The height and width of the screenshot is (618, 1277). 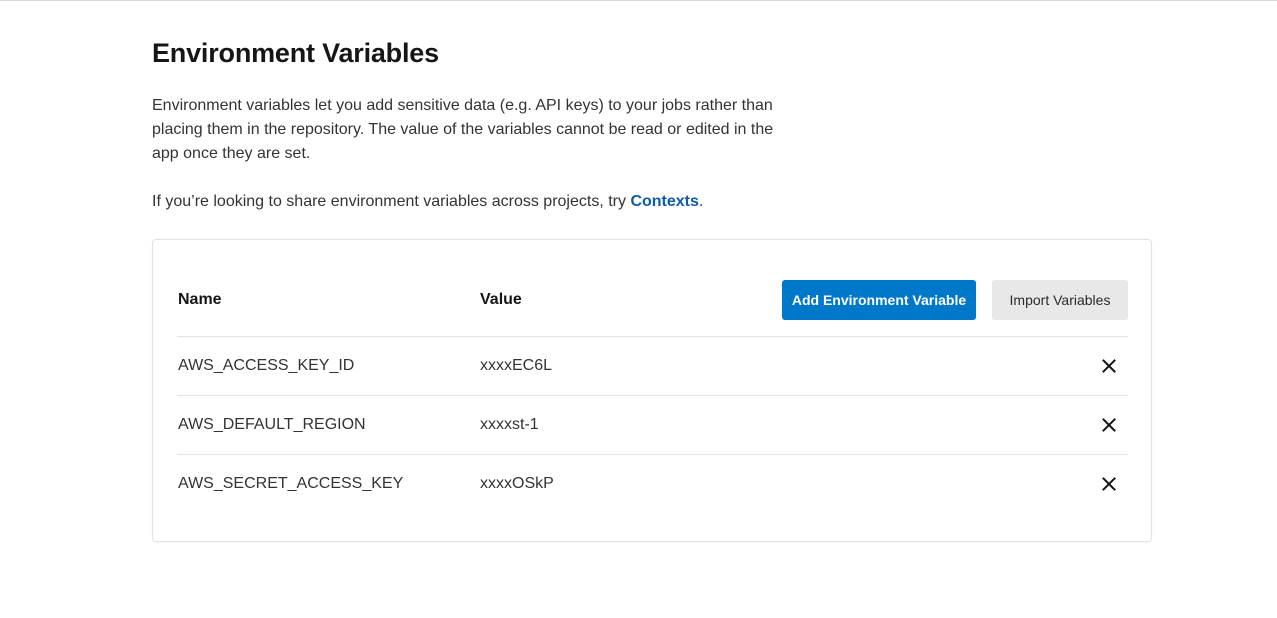 What do you see at coordinates (652, 366) in the screenshot?
I see `table-row: AWS_ACCESS_KEY_ID xxxxEC6L` at bounding box center [652, 366].